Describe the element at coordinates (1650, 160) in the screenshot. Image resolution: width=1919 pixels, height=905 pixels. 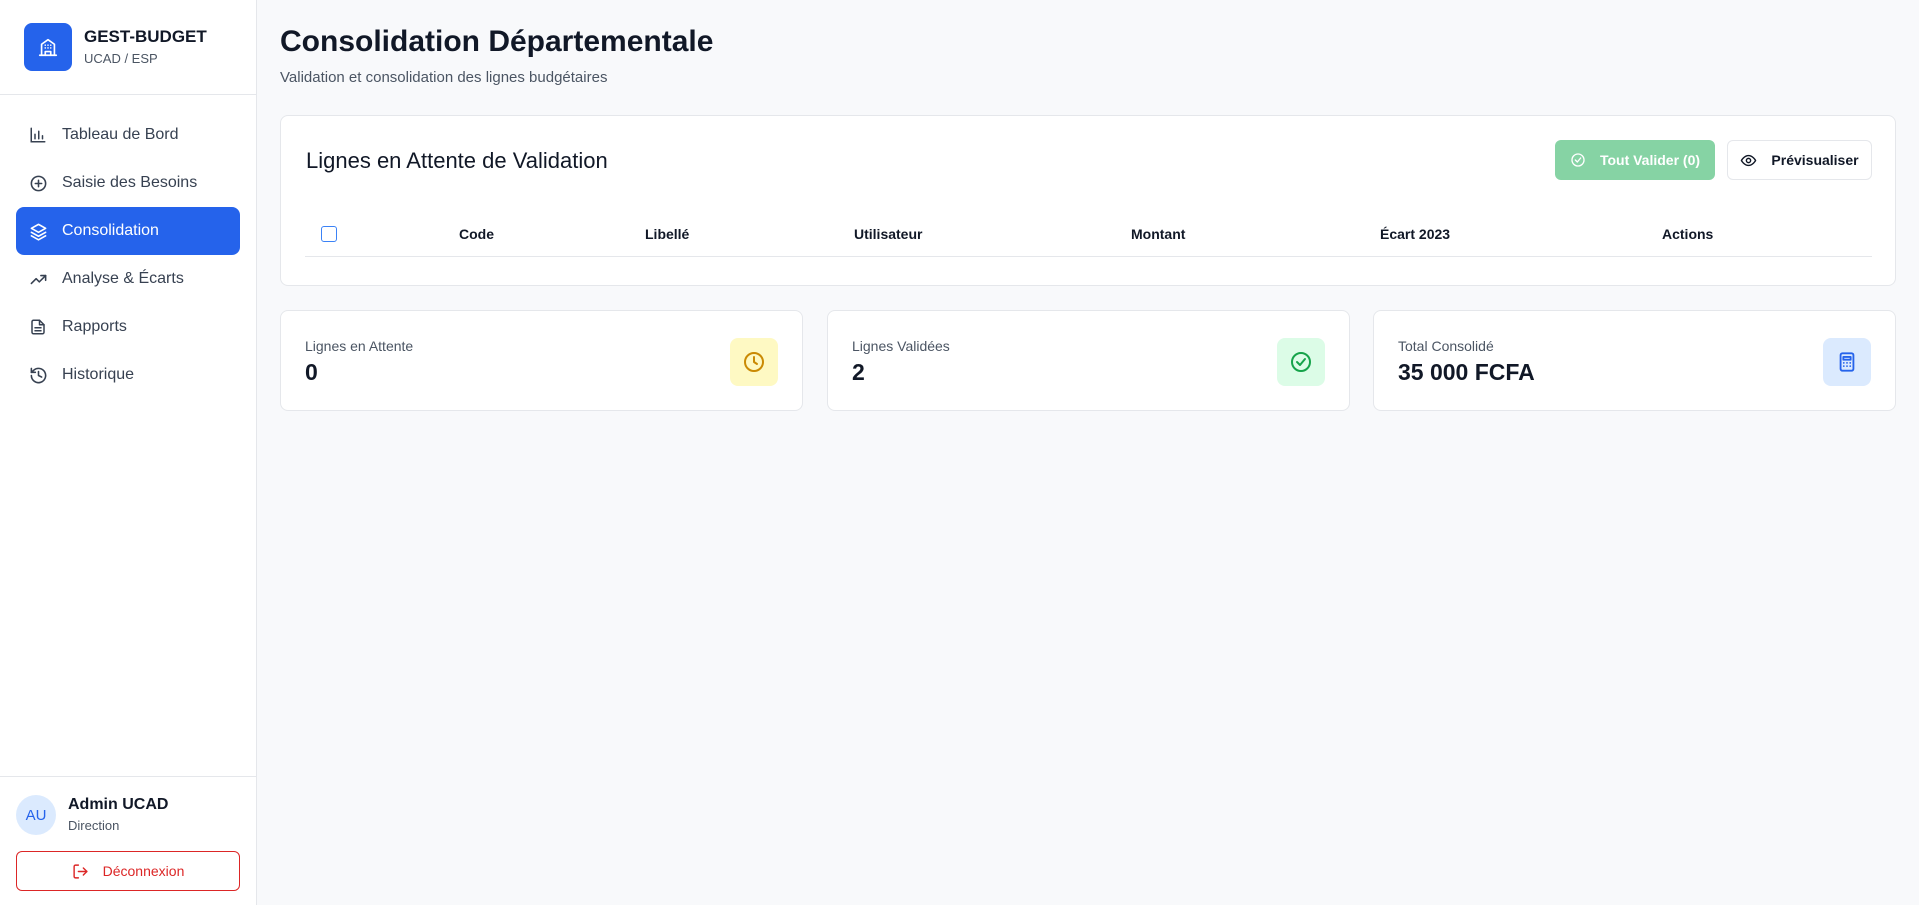
I see `validate-all-label: Tout Valider (0)` at that location.